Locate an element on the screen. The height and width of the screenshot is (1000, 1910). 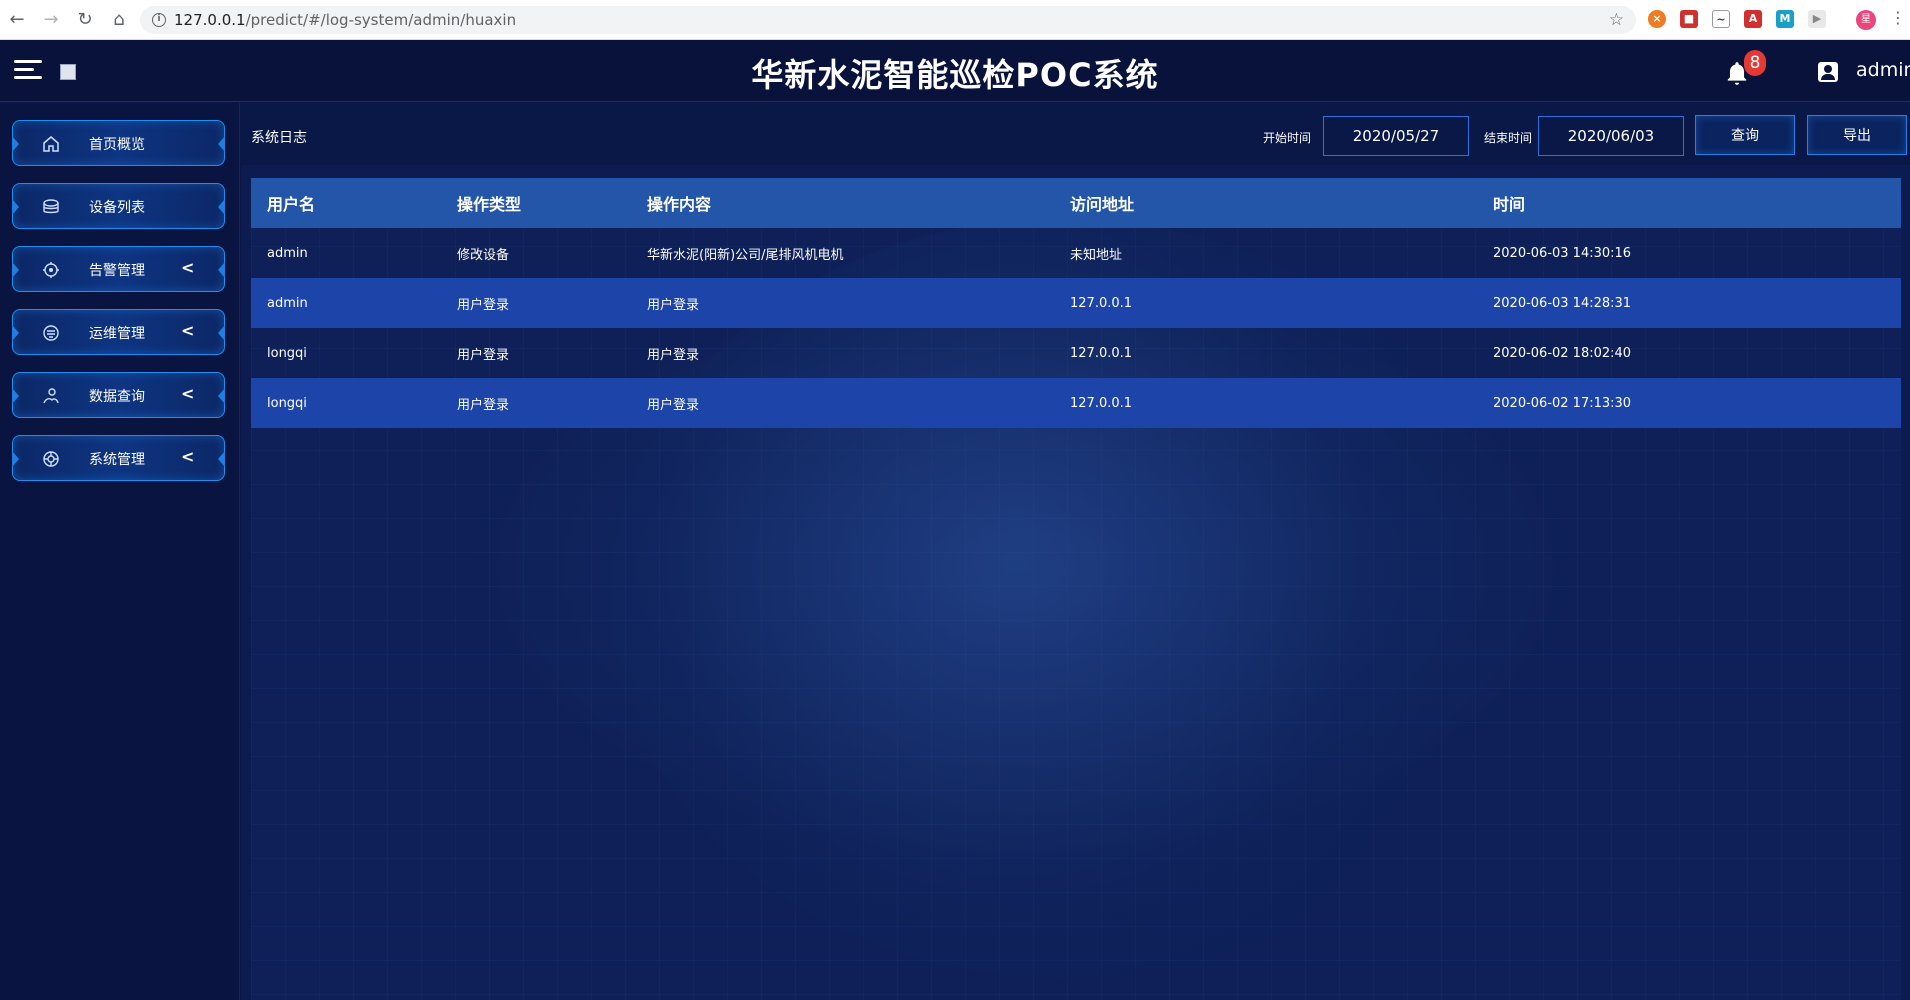
sidebar-item-maintenance: 运维管理 < is located at coordinates (118, 332).